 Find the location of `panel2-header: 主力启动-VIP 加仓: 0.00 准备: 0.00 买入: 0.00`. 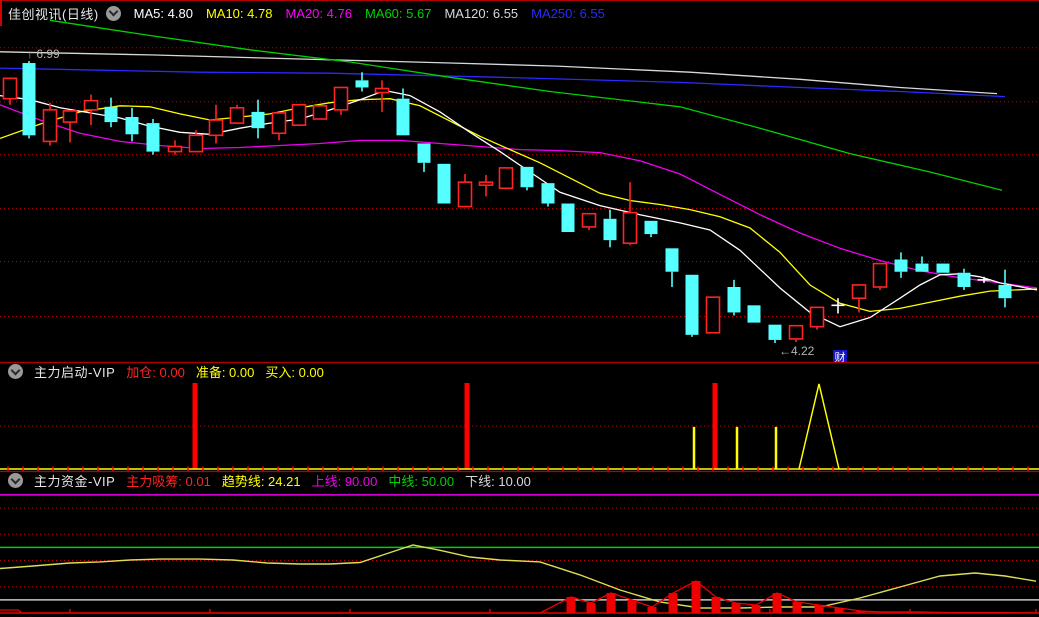

panel2-header: 主力启动-VIP 加仓: 0.00 准备: 0.00 买入: 0.00 is located at coordinates (519, 371).